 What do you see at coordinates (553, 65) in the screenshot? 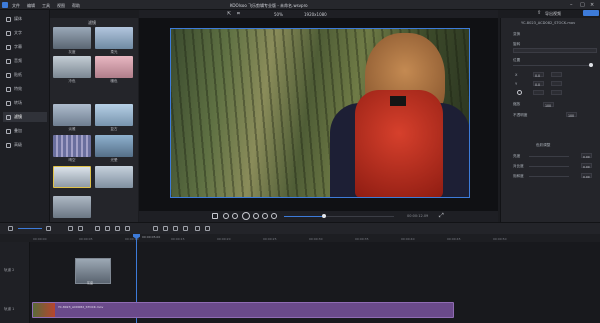
I see `position-slider` at bounding box center [553, 65].